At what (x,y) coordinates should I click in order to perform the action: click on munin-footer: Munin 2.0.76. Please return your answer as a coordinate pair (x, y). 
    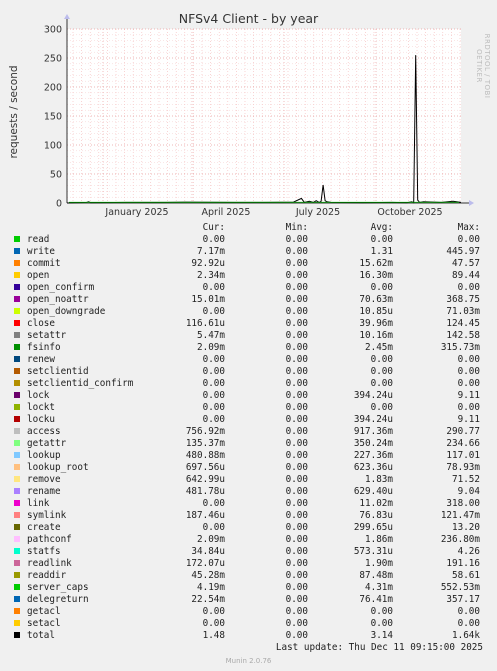
    Looking at the image, I should click on (248, 661).